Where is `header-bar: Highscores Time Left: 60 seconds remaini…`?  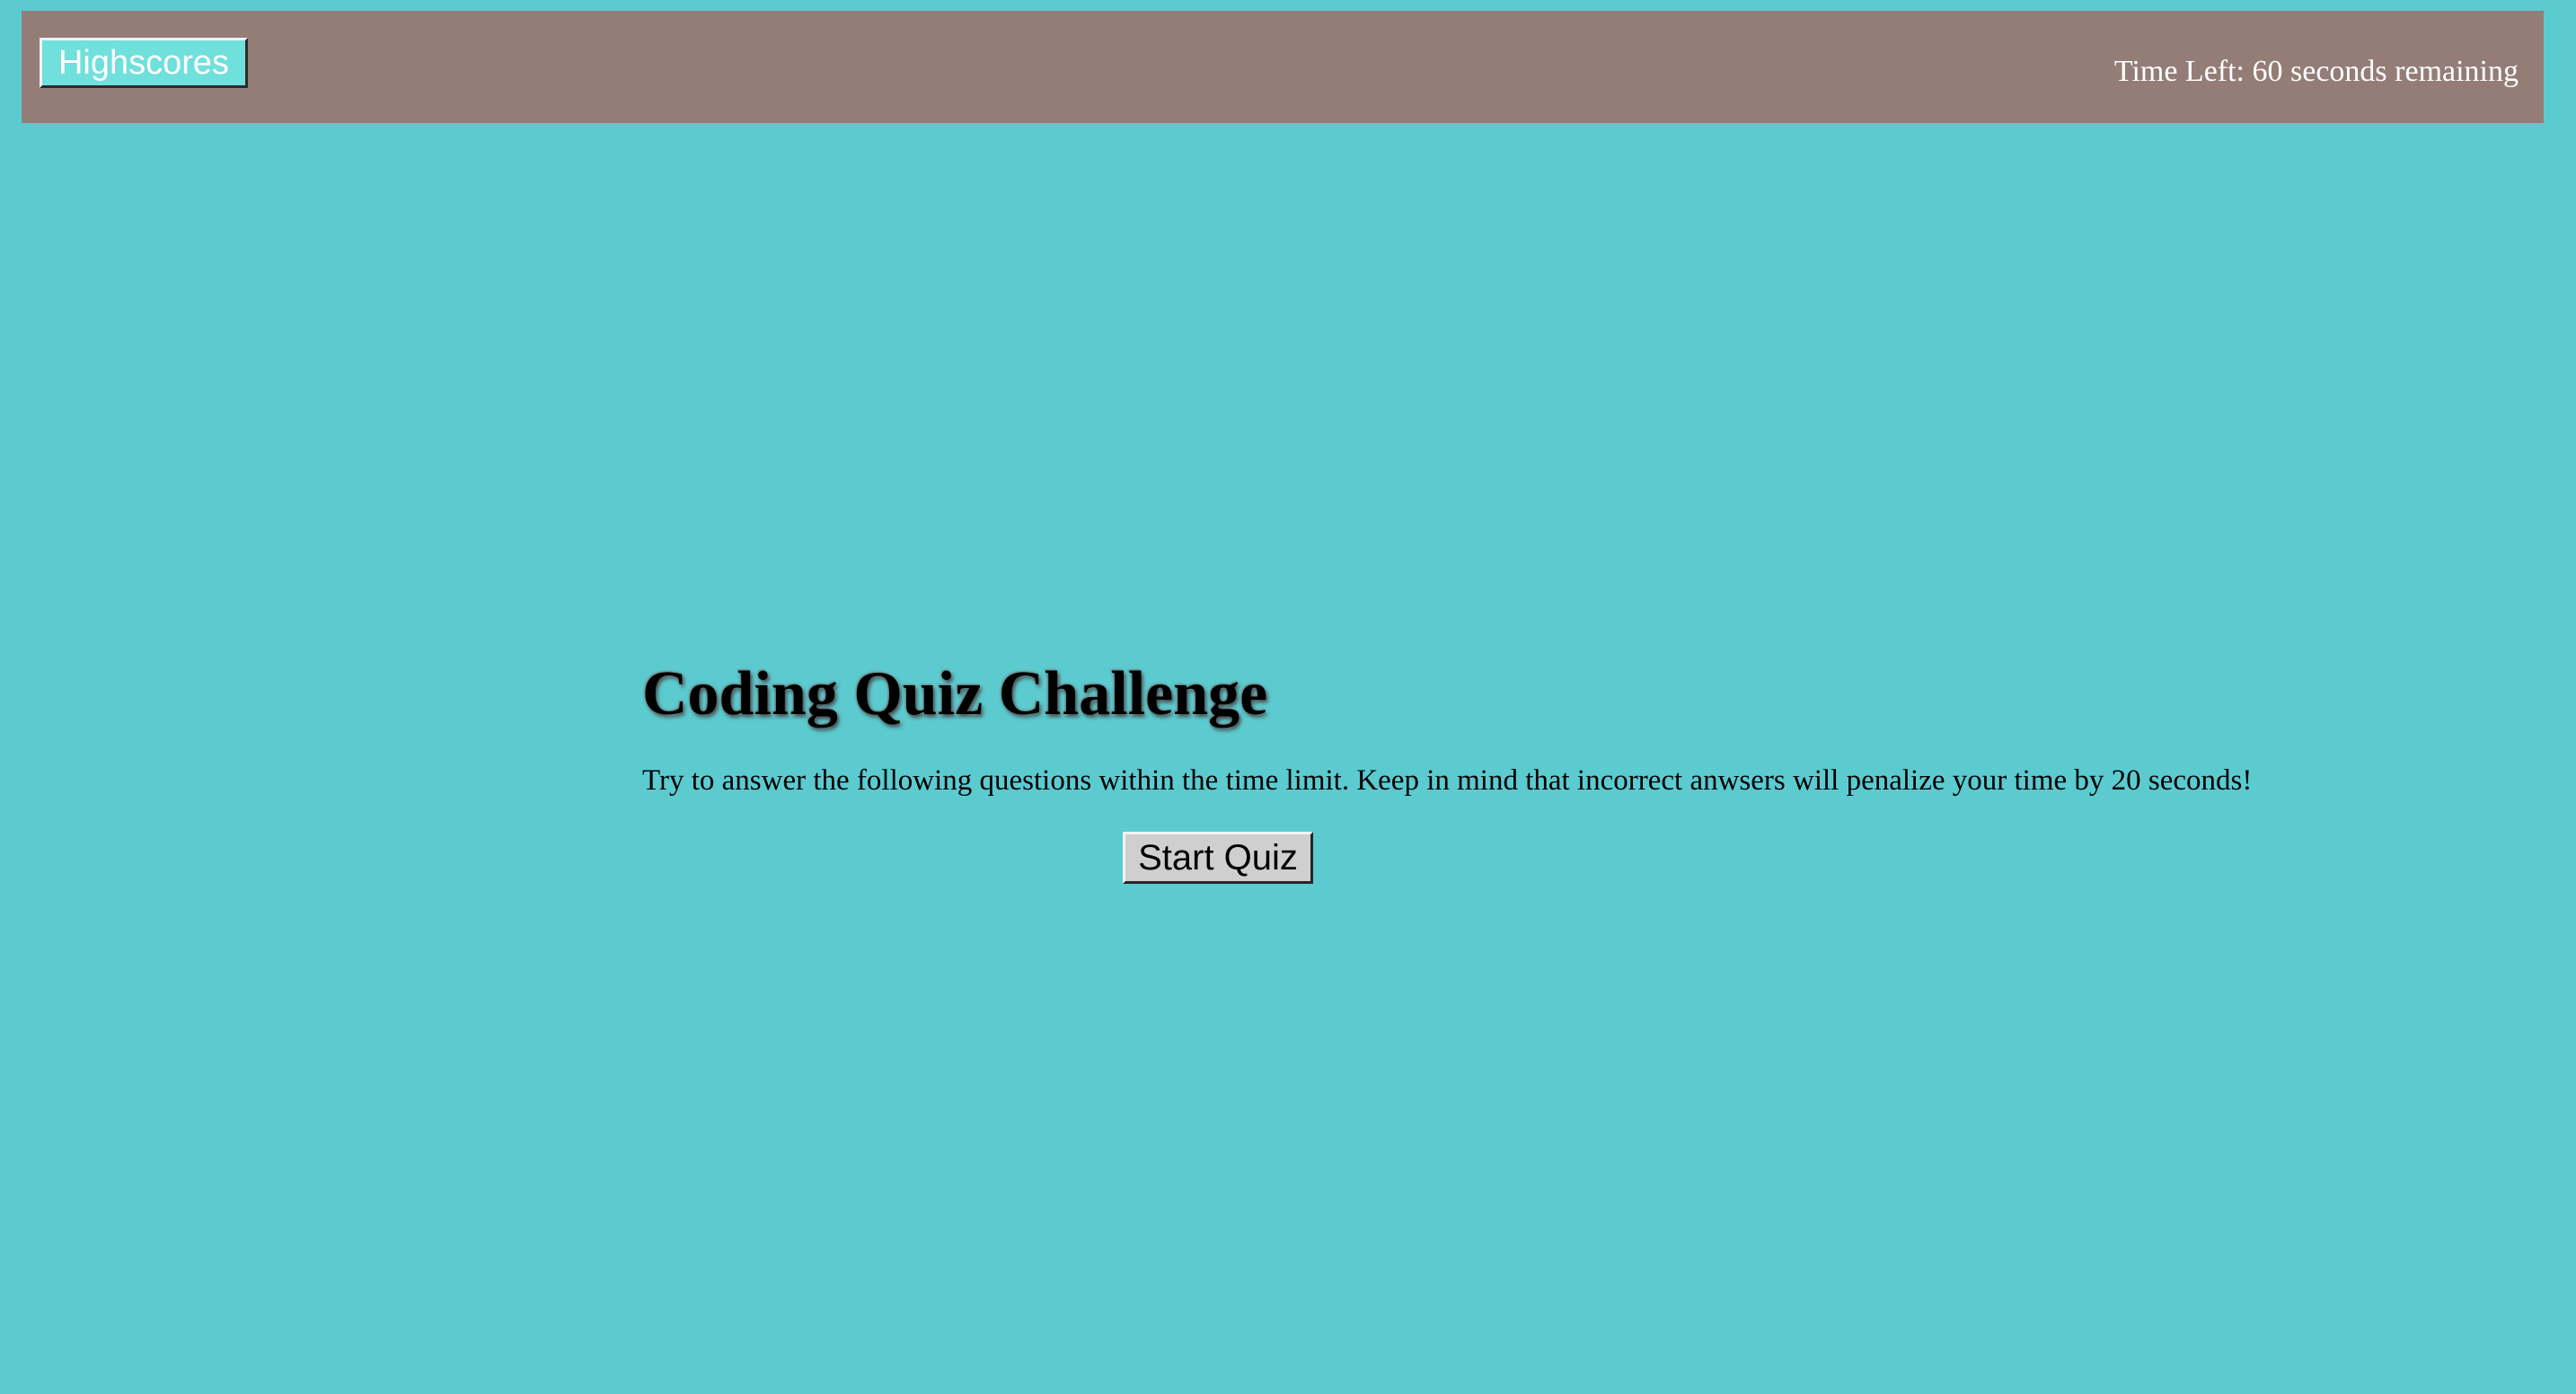
header-bar: Highscores Time Left: 60 seconds remaini… is located at coordinates (1283, 67).